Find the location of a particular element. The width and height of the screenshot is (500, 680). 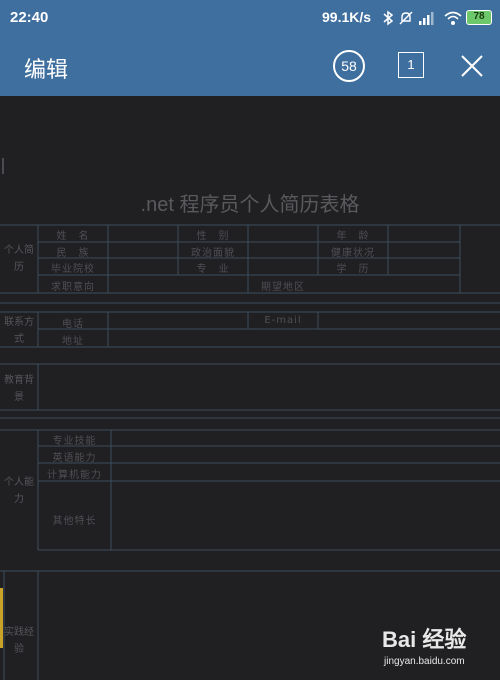

label-name: 姓 名 is located at coordinates (73, 236).